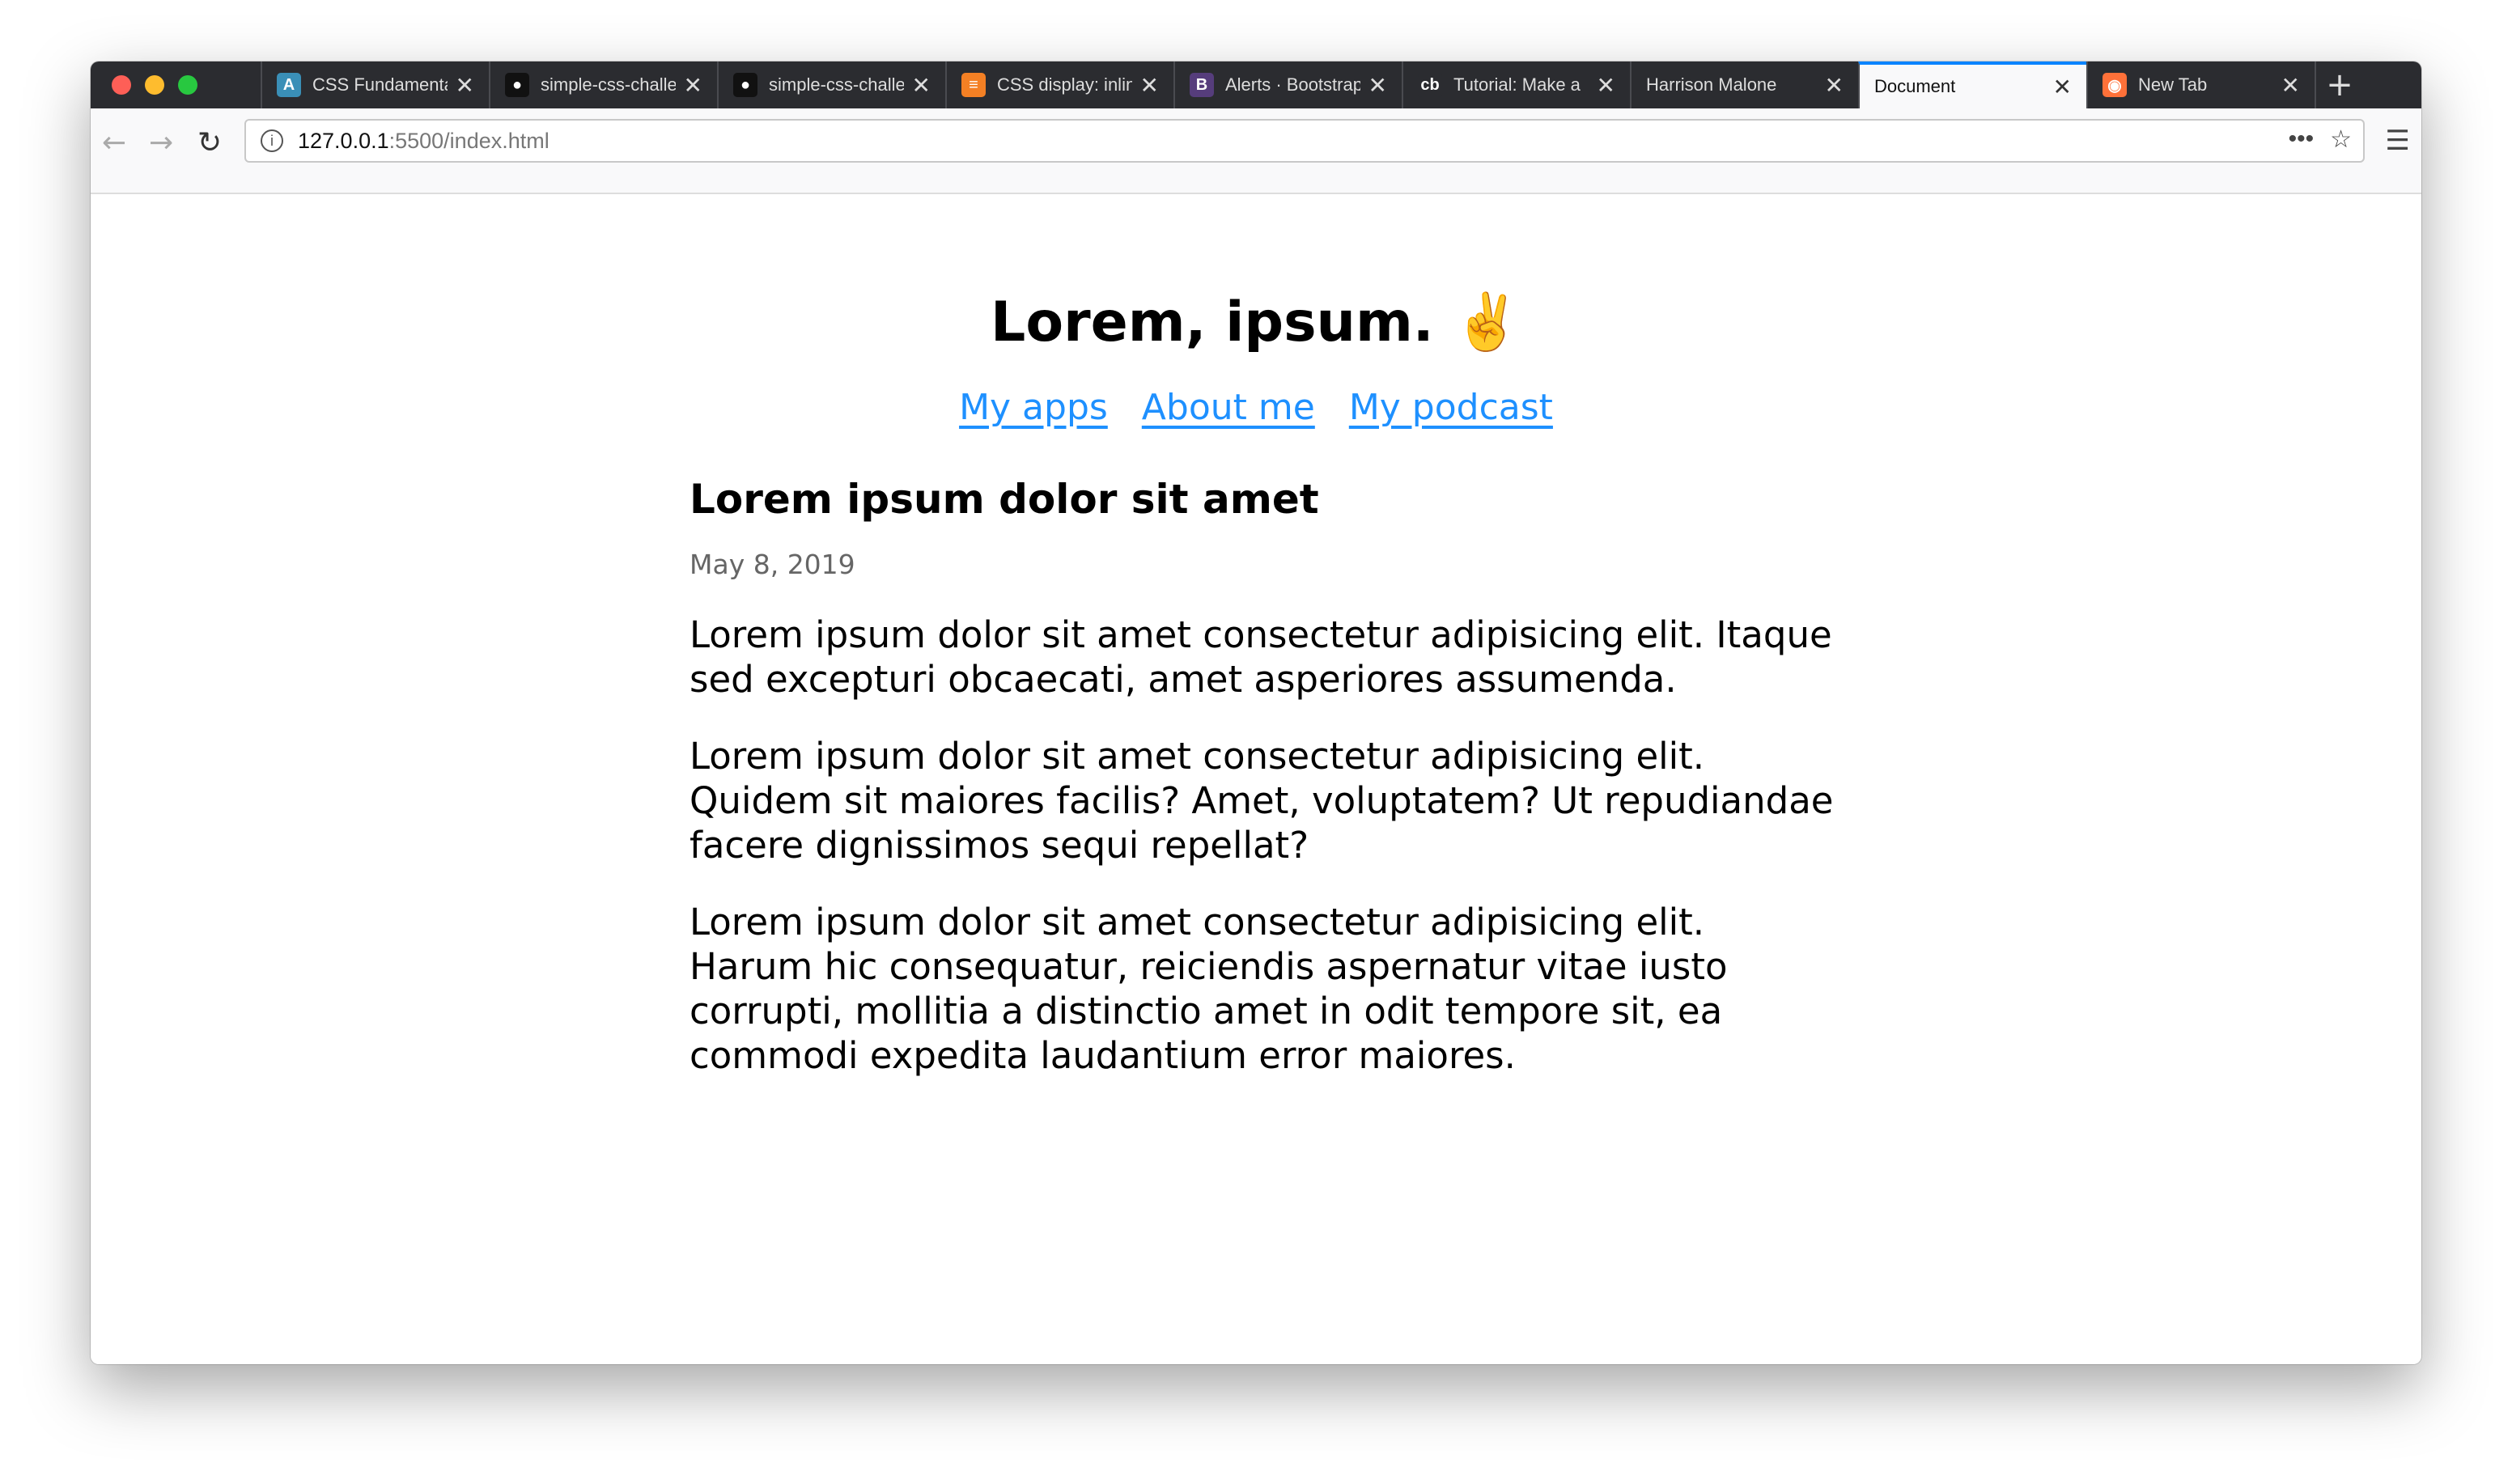 The width and height of the screenshot is (2512, 1484). What do you see at coordinates (1711, 84) in the screenshot?
I see `tab-title: Harrison Malone` at bounding box center [1711, 84].